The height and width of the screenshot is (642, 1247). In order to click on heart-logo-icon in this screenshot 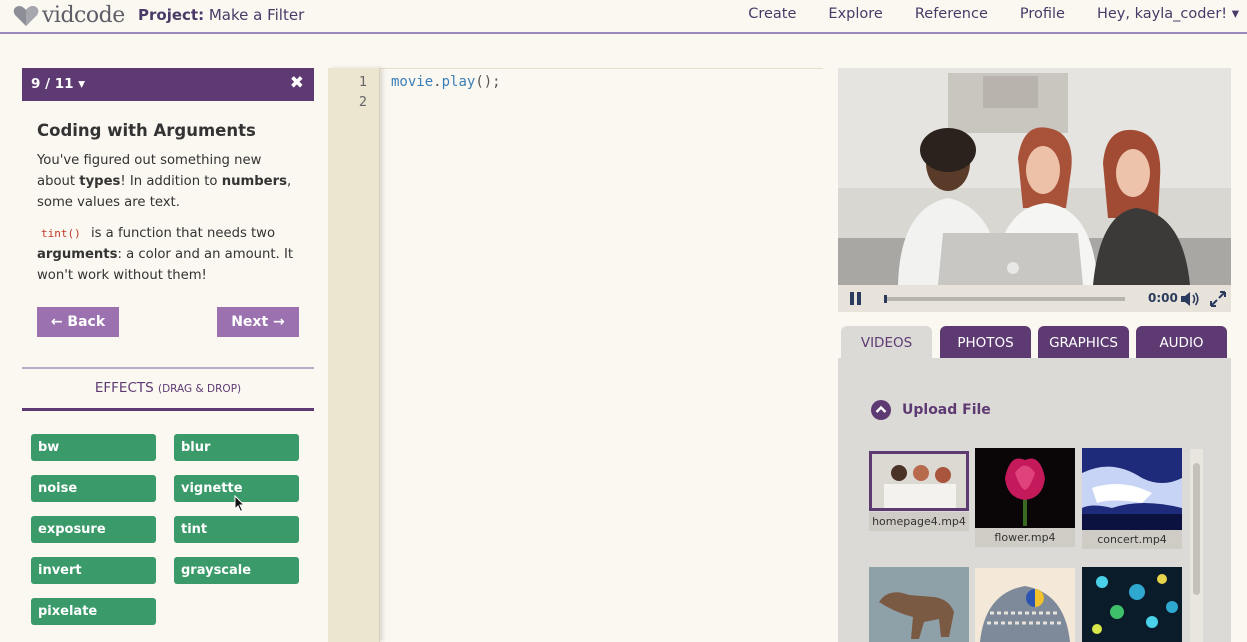, I will do `click(26, 15)`.